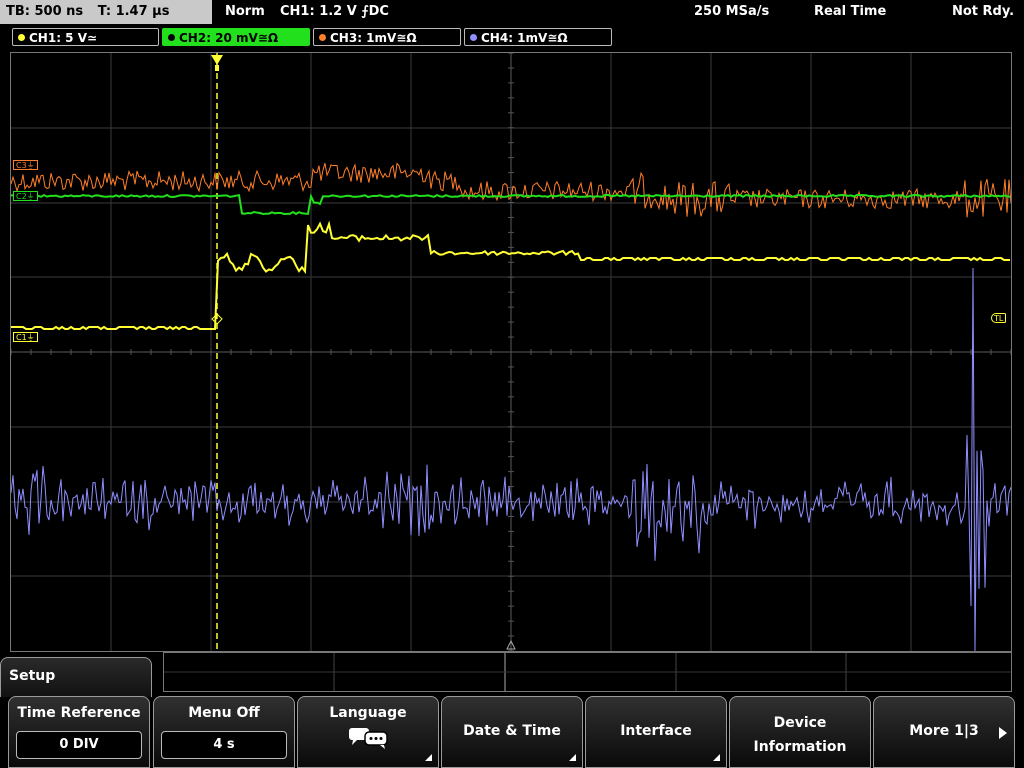 The width and height of the screenshot is (1024, 768). Describe the element at coordinates (25, 337) in the screenshot. I see `channel-1-ground-marker: C1⏚` at that location.